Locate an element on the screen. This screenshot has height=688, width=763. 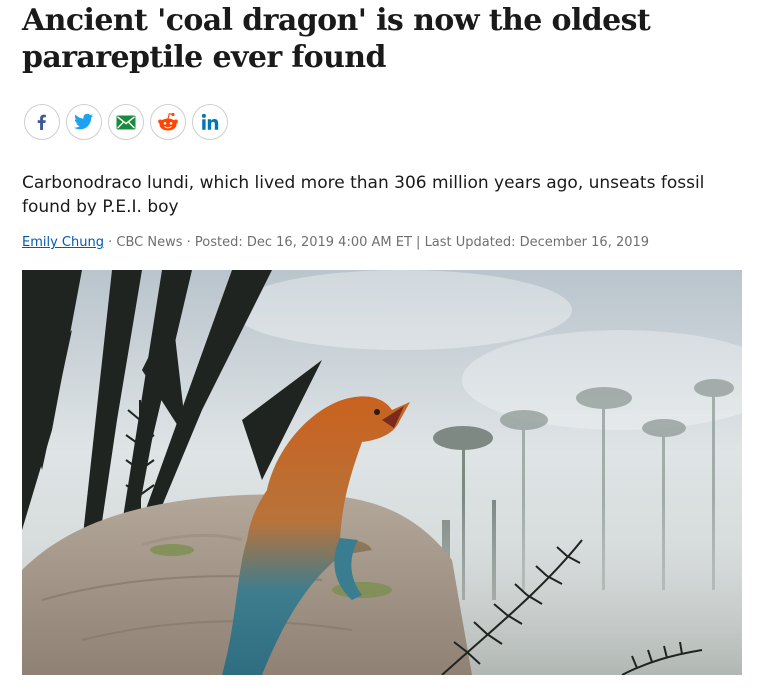
share-facebook-button is located at coordinates (42, 122).